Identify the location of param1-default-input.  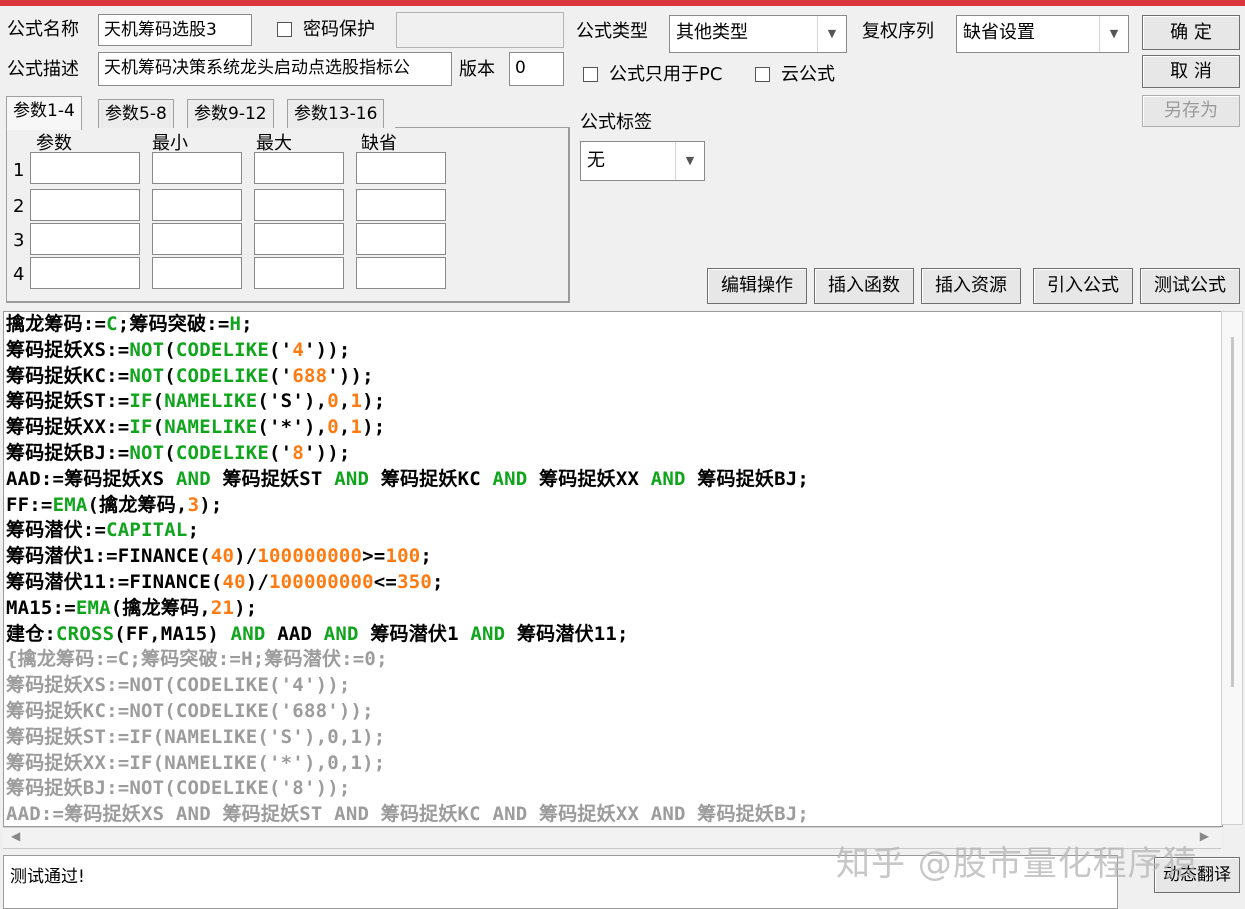
(401, 168).